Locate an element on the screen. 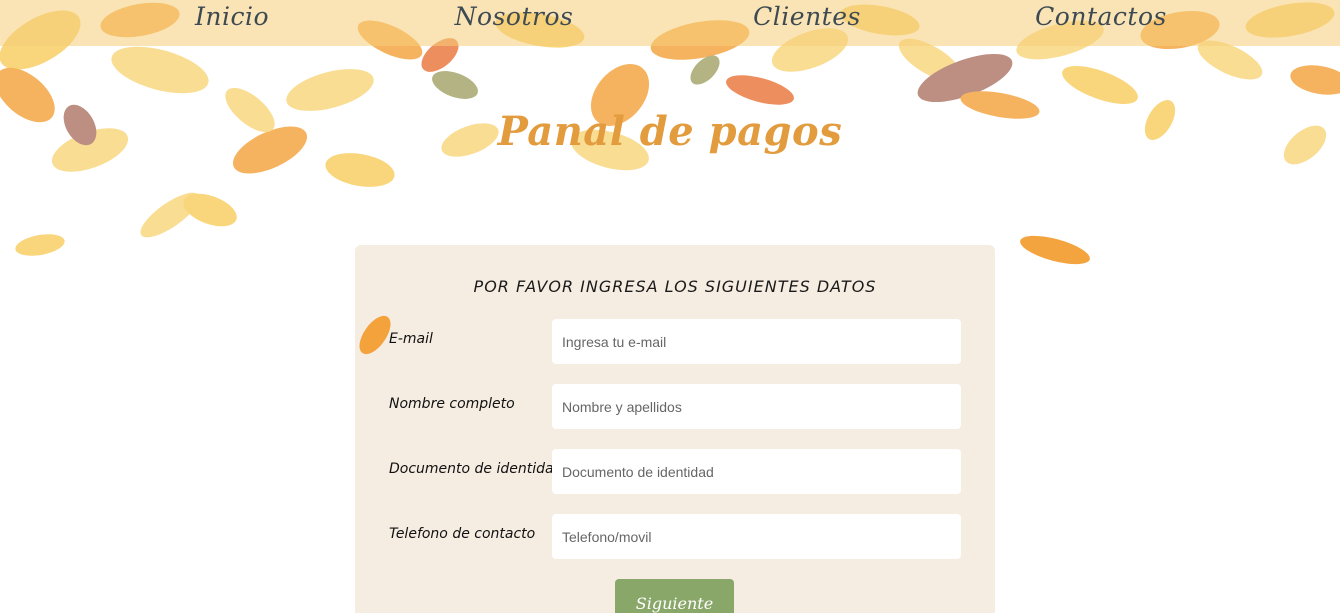 The image size is (1340, 613). form-row-email: E-mail is located at coordinates (675, 341).